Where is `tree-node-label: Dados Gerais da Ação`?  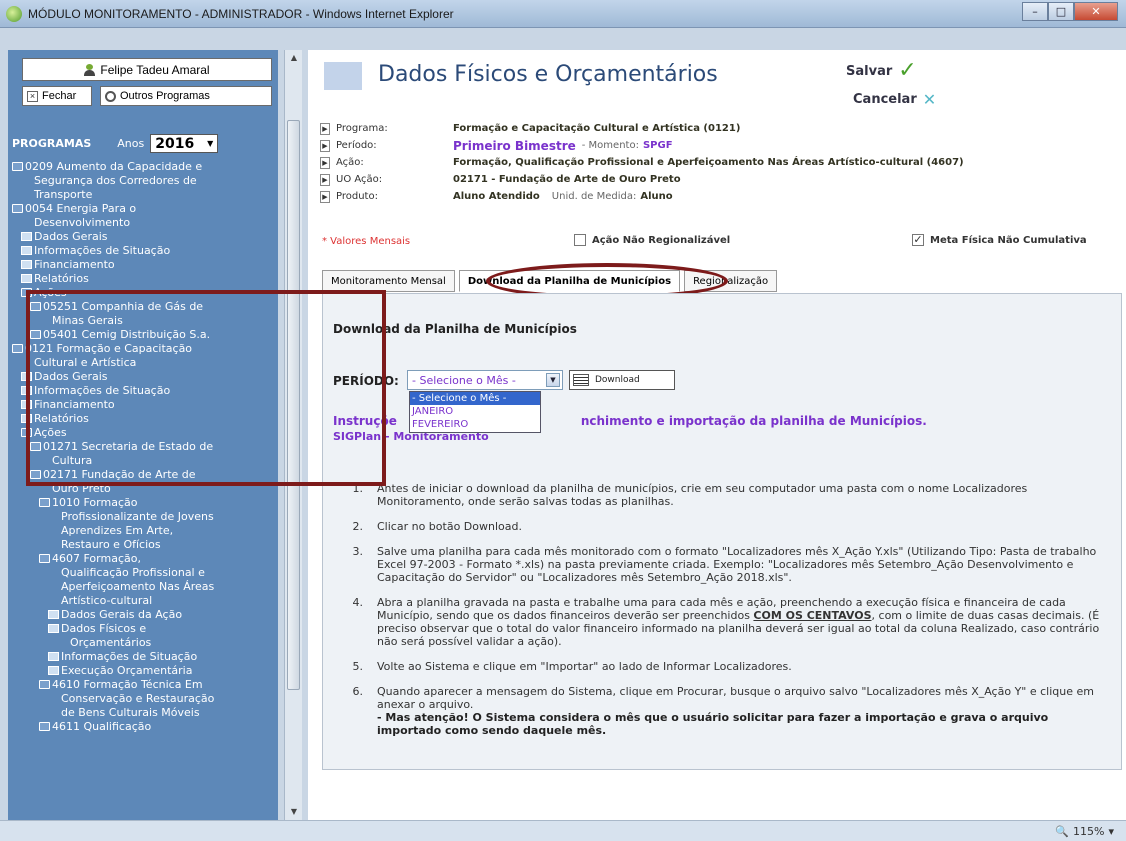
tree-node-label: Dados Gerais da Ação is located at coordinates (122, 614).